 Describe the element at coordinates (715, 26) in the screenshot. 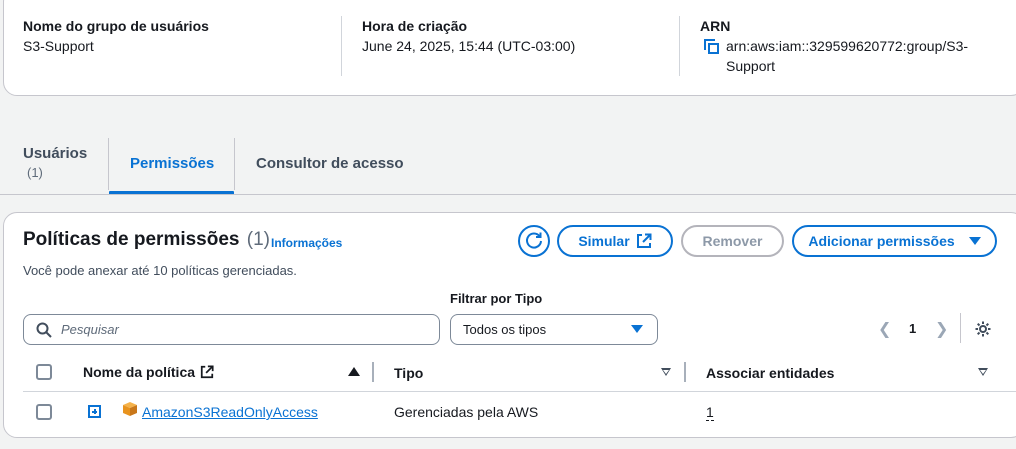

I see `arn-label: ARN` at that location.